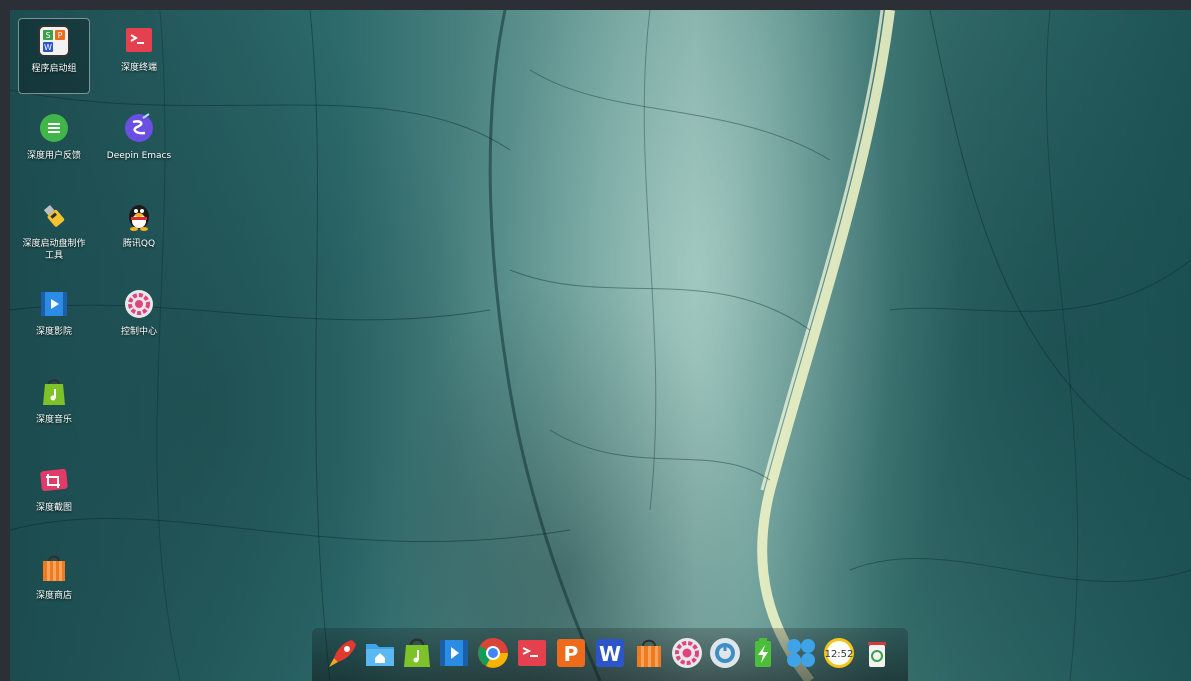 The image size is (1191, 681). Describe the element at coordinates (53, 156) in the screenshot. I see `desktop-icon-label: 深度用户反馈` at that location.